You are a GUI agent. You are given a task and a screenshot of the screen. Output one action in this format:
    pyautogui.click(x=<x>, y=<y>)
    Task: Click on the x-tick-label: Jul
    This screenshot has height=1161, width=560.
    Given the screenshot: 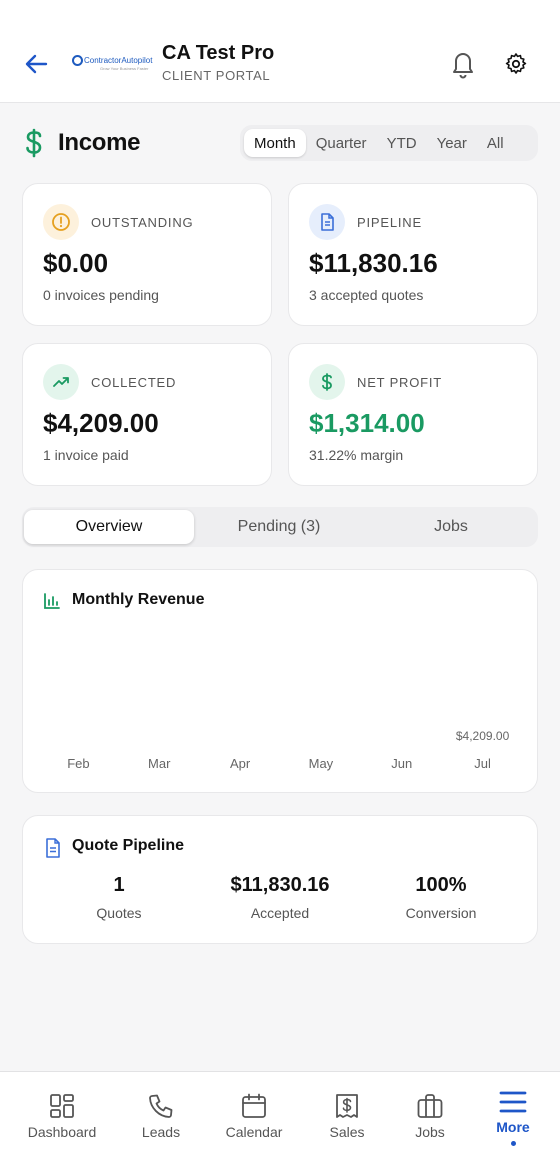 What is the action you would take?
    pyautogui.click(x=482, y=763)
    